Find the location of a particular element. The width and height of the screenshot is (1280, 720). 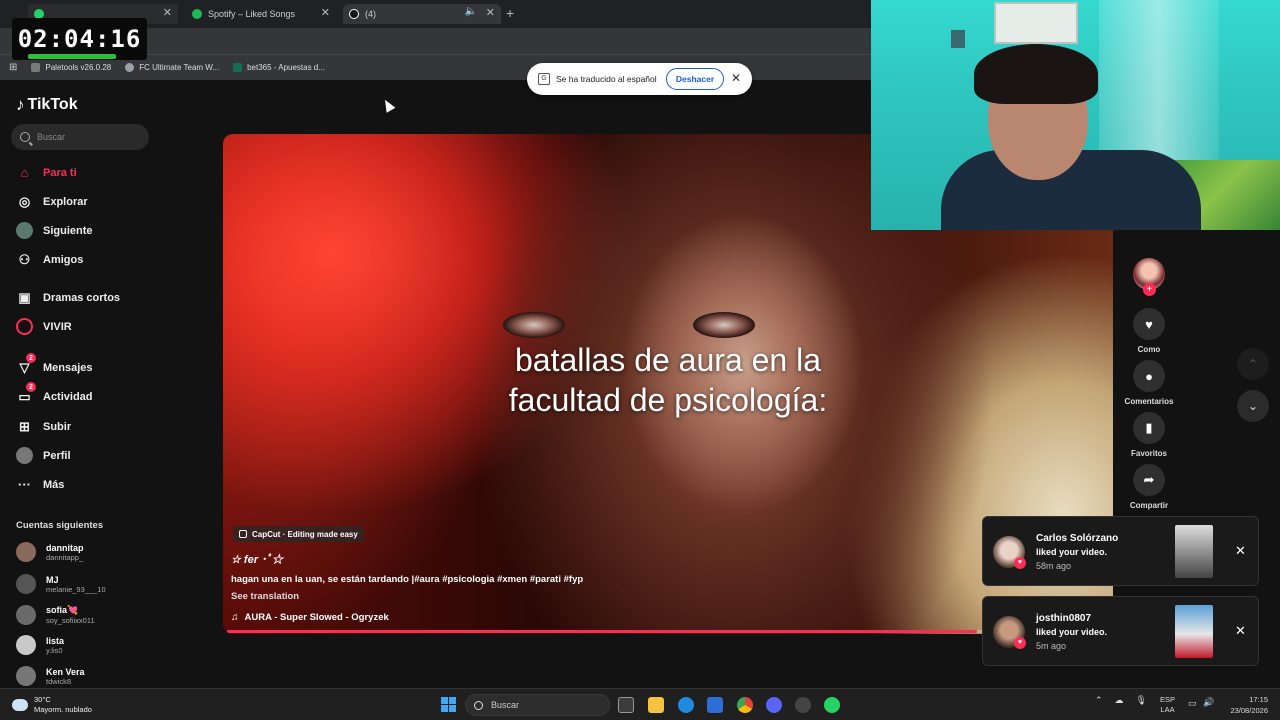

microphone-icon: 🎙 is located at coordinates (1141, 700).